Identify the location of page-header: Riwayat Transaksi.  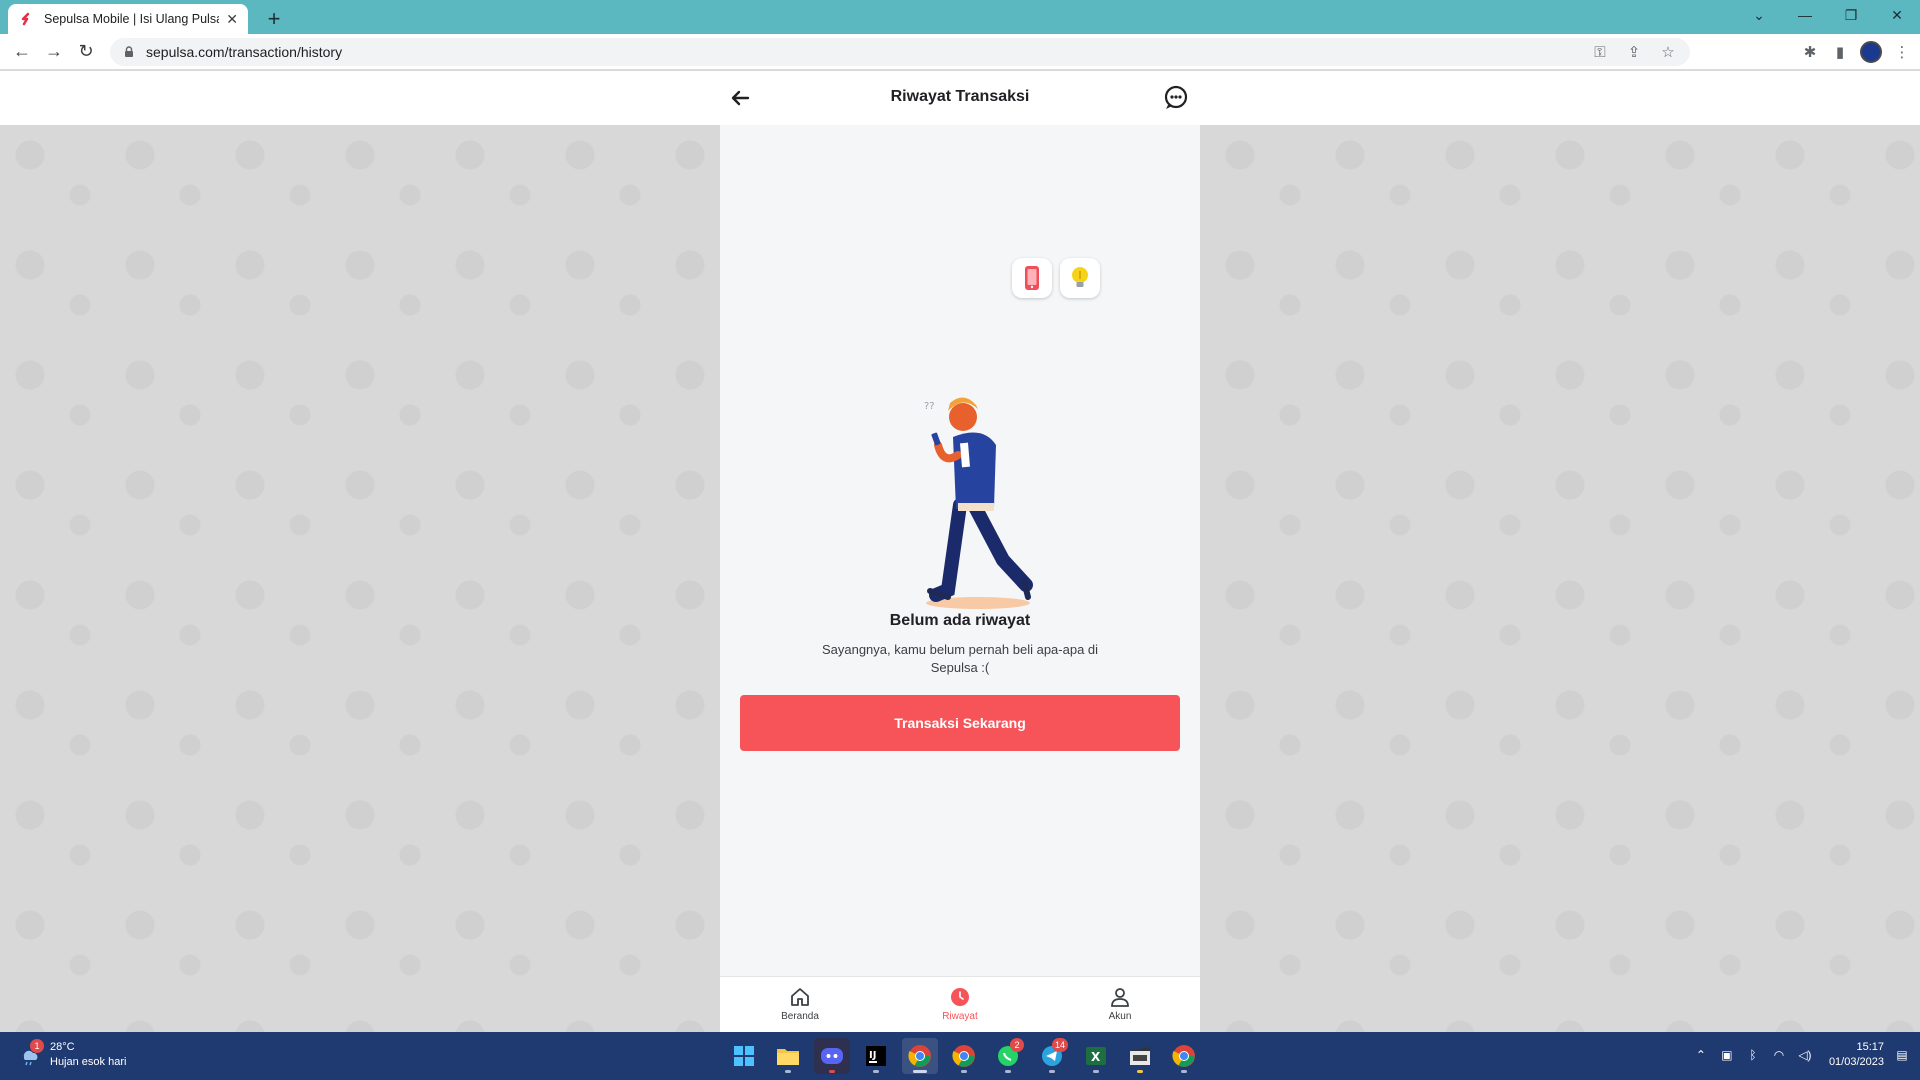
(960, 98).